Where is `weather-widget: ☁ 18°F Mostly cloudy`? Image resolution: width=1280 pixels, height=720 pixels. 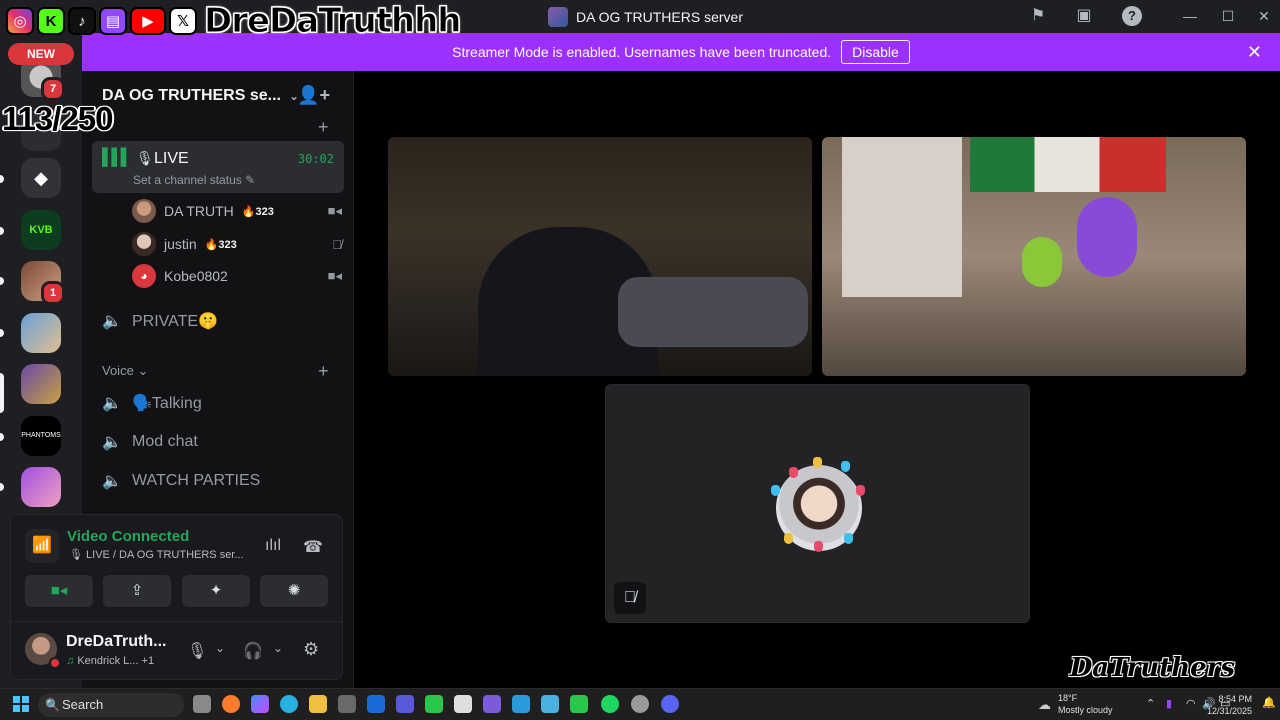
weather-widget: ☁ 18°F Mostly cloudy is located at coordinates (1078, 706).